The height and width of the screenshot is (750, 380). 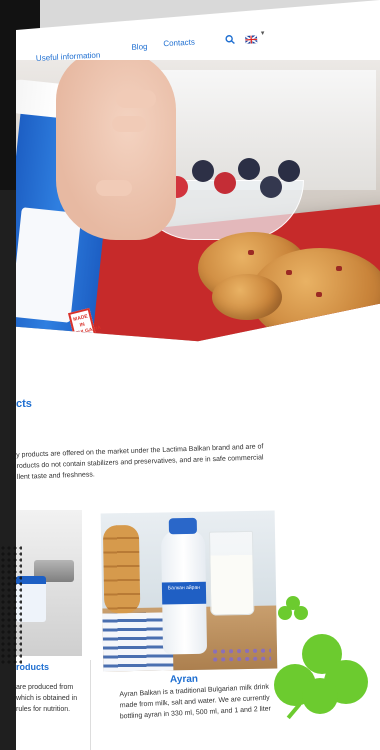 What do you see at coordinates (263, 33) in the screenshot?
I see `chevron-down-icon: ▾` at bounding box center [263, 33].